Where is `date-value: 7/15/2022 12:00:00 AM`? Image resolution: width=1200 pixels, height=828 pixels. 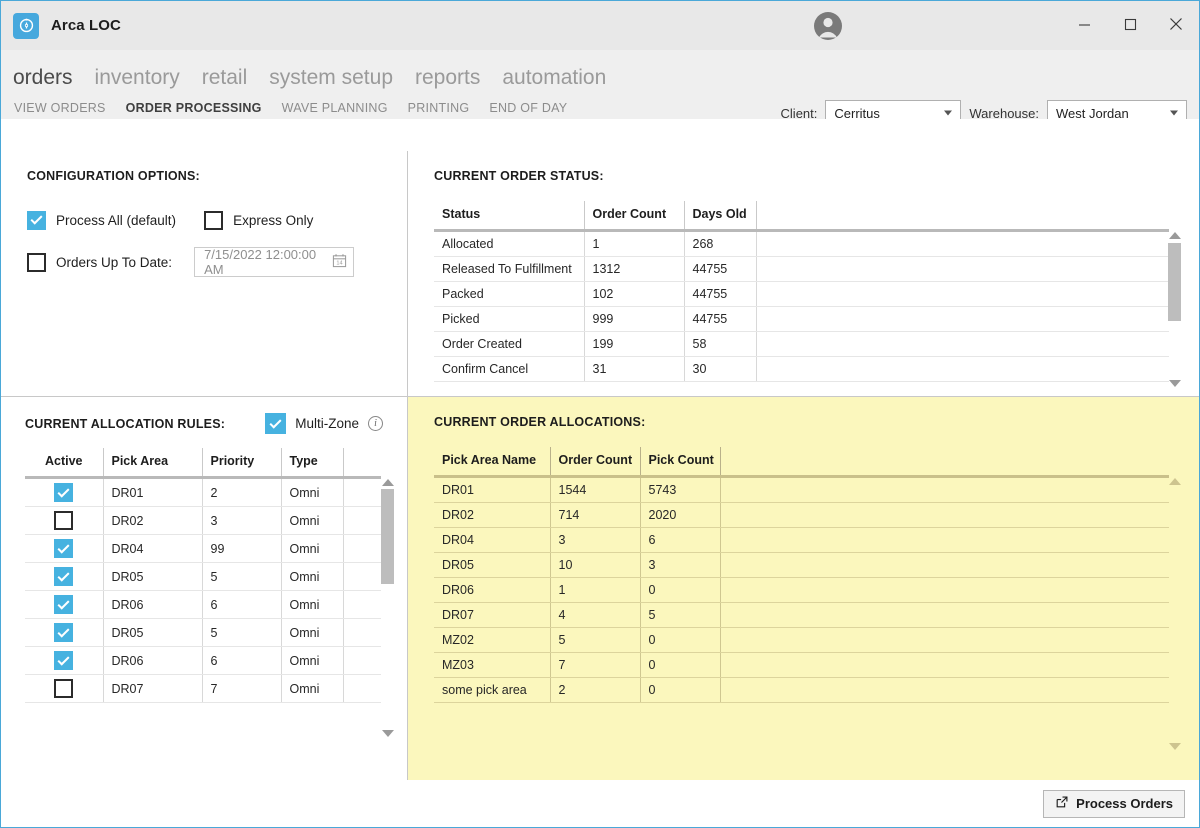 date-value: 7/15/2022 12:00:00 AM is located at coordinates (260, 262).